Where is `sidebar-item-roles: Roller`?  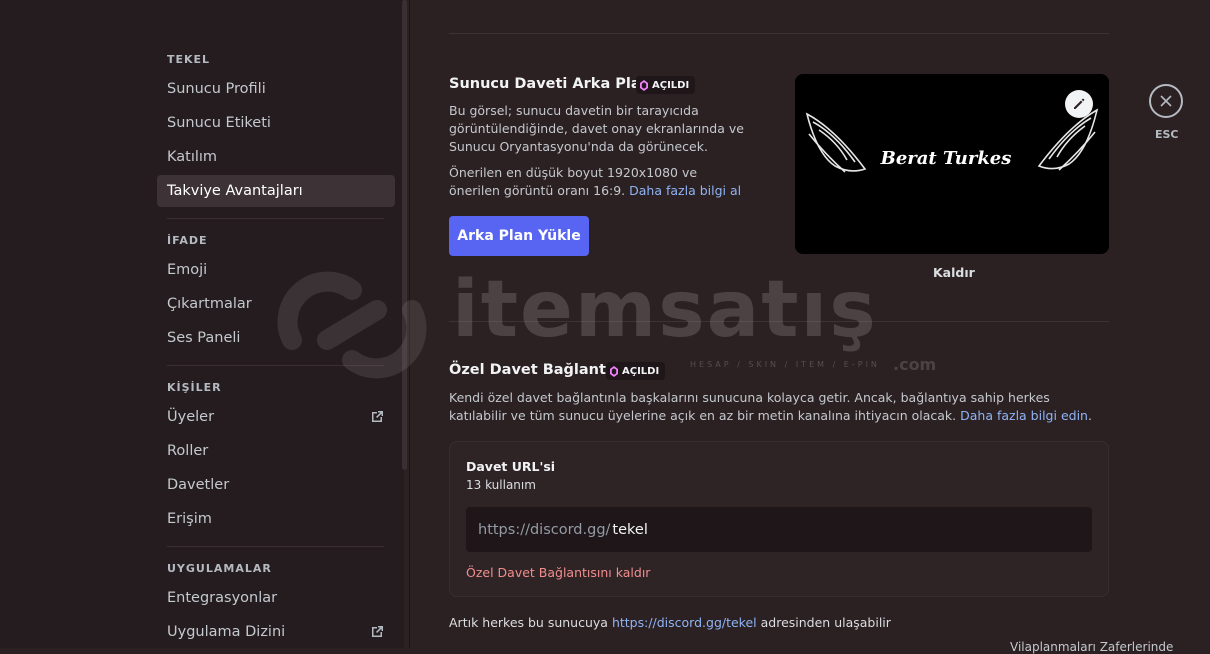 sidebar-item-roles: Roller is located at coordinates (276, 451).